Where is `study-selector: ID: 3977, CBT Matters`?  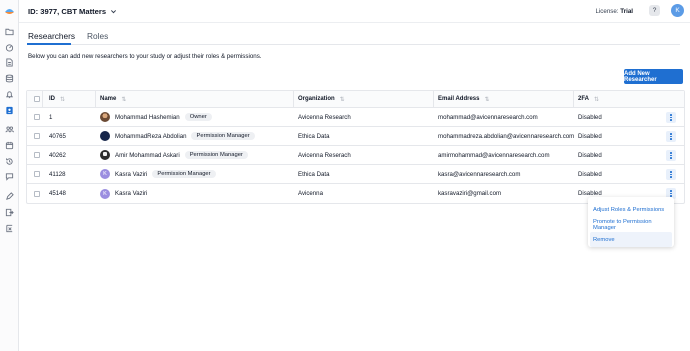
study-selector: ID: 3977, CBT Matters is located at coordinates (72, 11).